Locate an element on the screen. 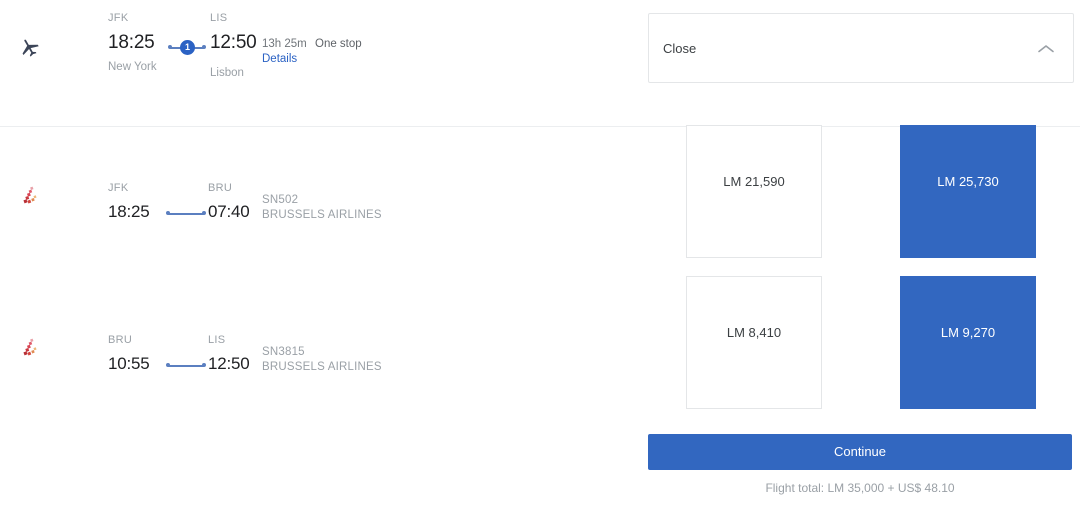 This screenshot has width=1080, height=509. leg-flight-number: SN3815 is located at coordinates (283, 352).